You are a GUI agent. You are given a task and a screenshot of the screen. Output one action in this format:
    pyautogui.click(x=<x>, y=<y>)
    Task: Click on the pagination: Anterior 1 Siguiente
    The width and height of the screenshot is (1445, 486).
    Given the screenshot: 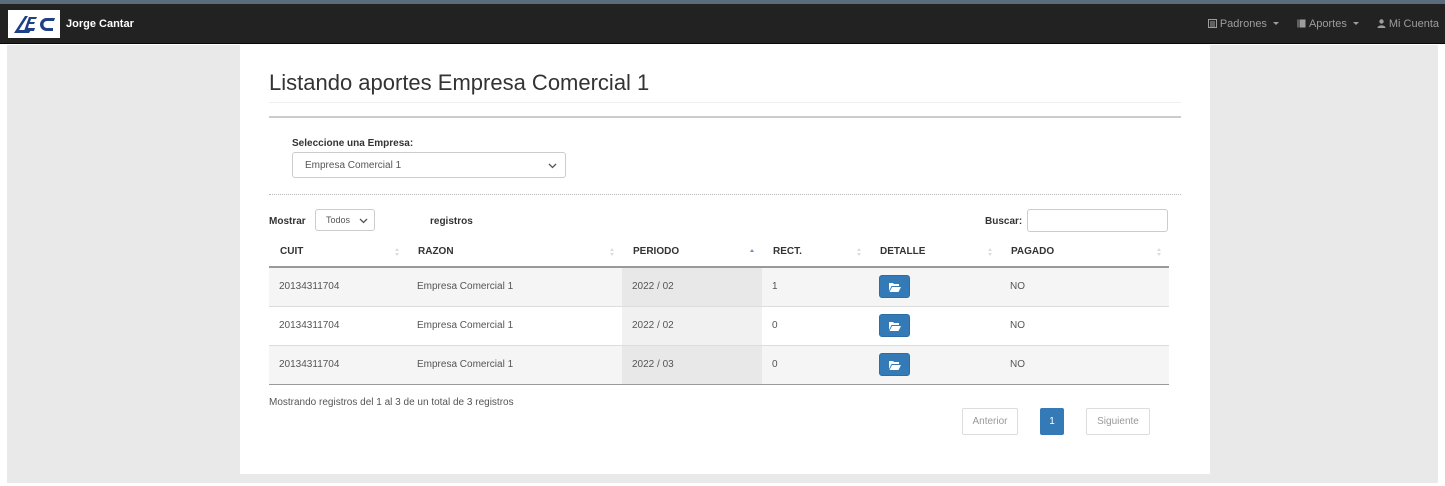 What is the action you would take?
    pyautogui.click(x=1056, y=421)
    